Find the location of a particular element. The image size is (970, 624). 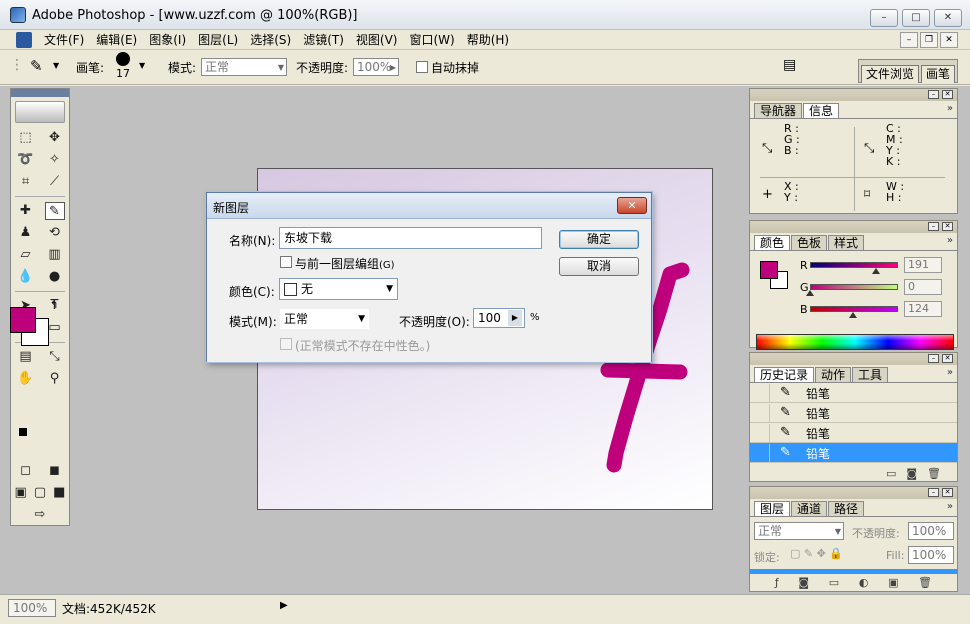

magic-wand-tool-icon: ✧ is located at coordinates (55, 160).